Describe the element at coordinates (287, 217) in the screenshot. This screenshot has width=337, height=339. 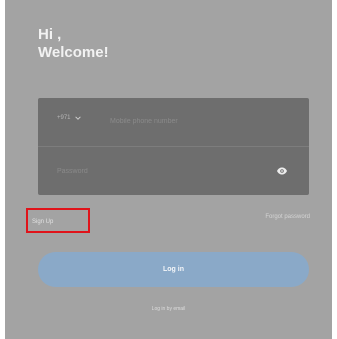
I see `forgot-password-link: Forgot password` at that location.